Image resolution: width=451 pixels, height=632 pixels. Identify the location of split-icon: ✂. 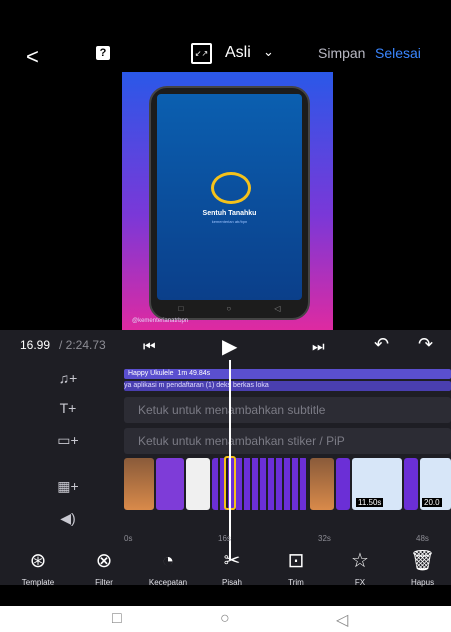
(232, 561).